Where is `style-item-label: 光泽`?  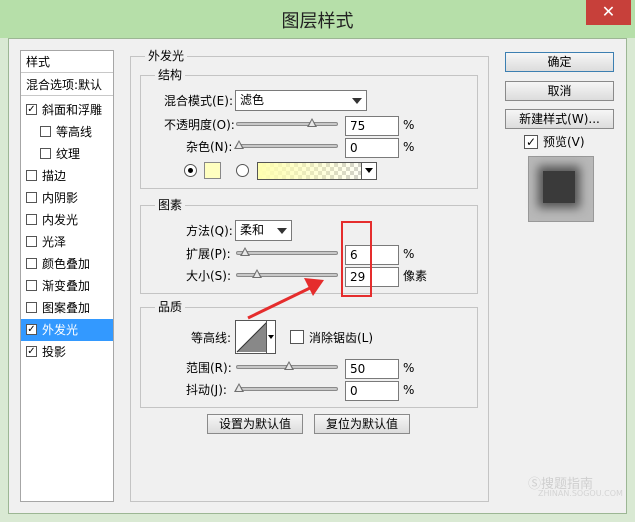
style-item-label: 光泽 is located at coordinates (54, 242).